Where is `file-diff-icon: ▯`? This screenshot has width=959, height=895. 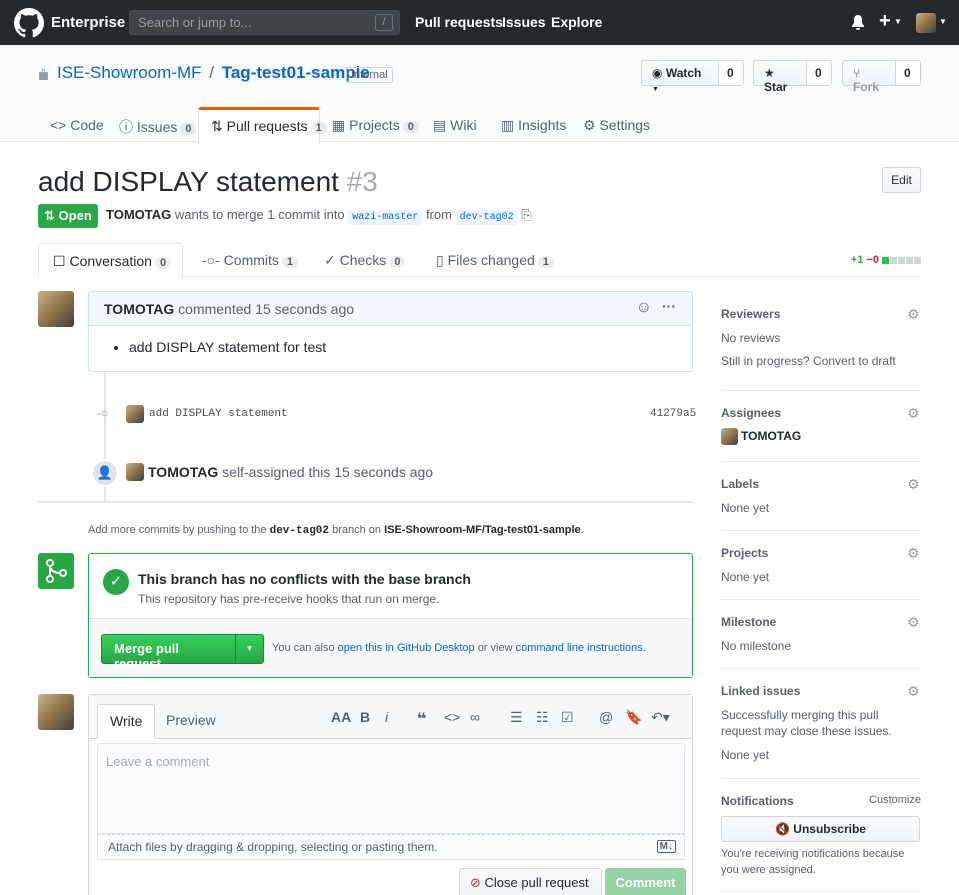
file-diff-icon: ▯ is located at coordinates (440, 260).